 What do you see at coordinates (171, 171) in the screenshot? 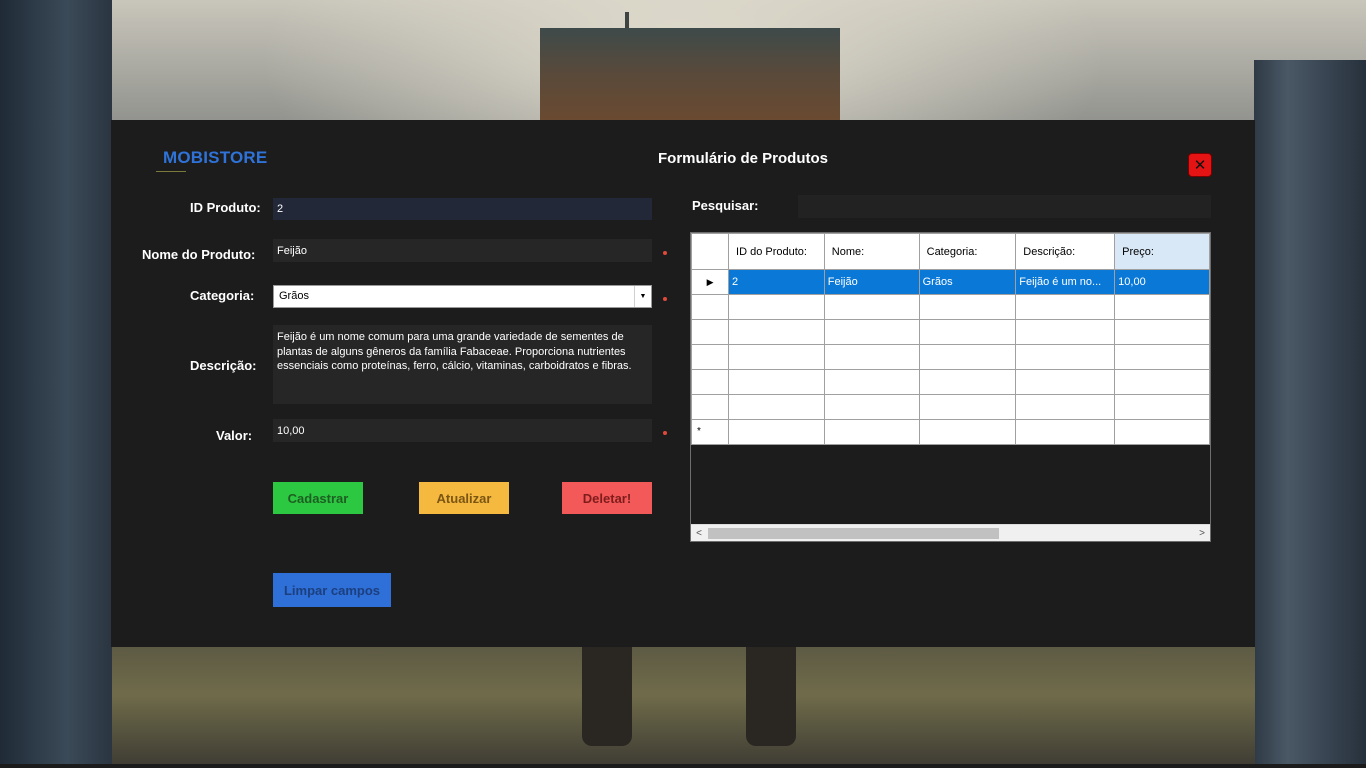
I see `logo-underline` at bounding box center [171, 171].